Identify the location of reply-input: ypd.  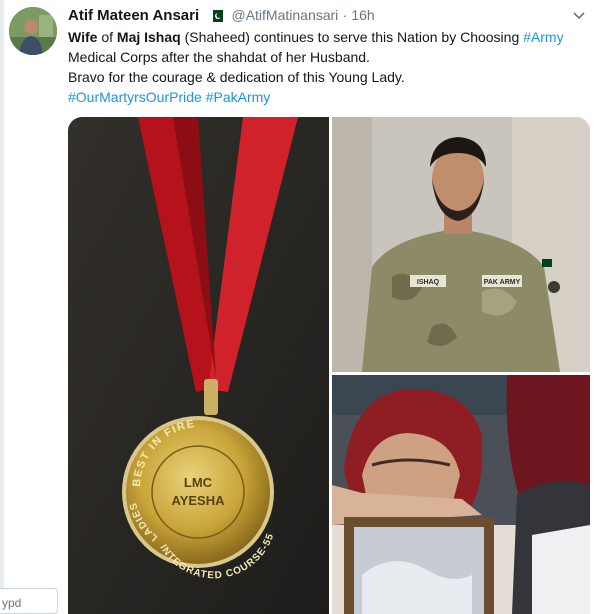
(29, 601).